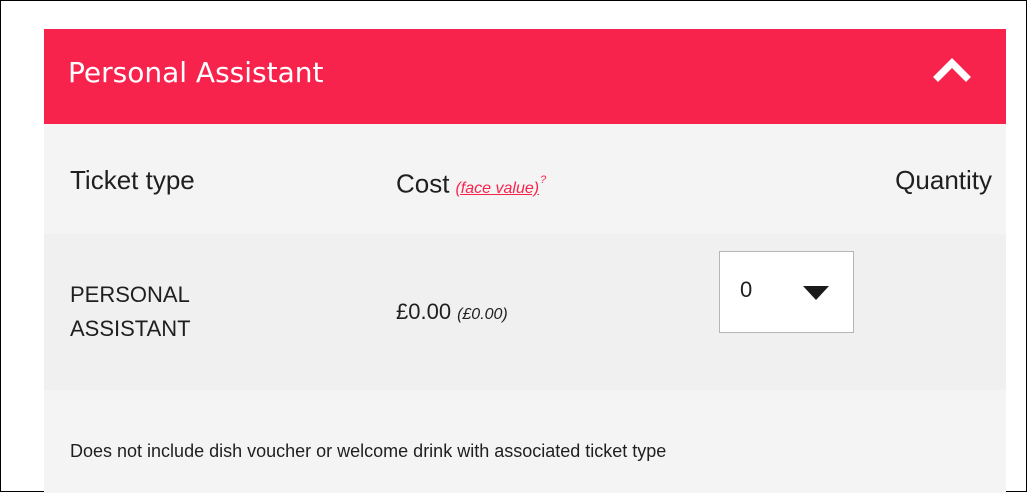 Image resolution: width=1027 pixels, height=493 pixels. What do you see at coordinates (952, 68) in the screenshot?
I see `chevron-up-icon` at bounding box center [952, 68].